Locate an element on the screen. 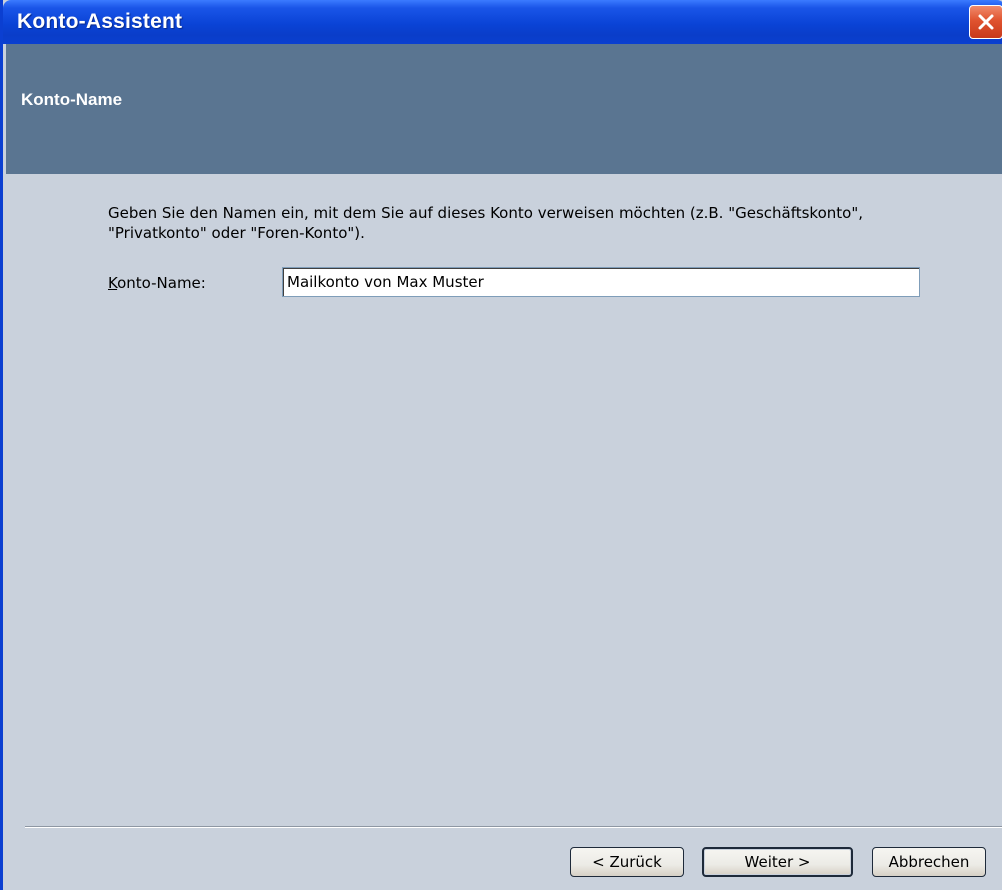 This screenshot has height=890, width=1002. title-bar: Konto-Assistent is located at coordinates (502, 22).